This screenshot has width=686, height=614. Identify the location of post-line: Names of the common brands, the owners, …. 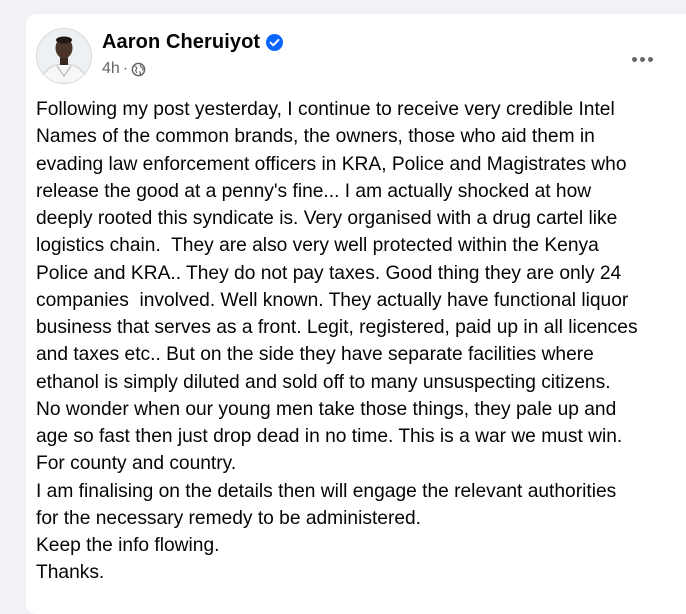
(315, 137).